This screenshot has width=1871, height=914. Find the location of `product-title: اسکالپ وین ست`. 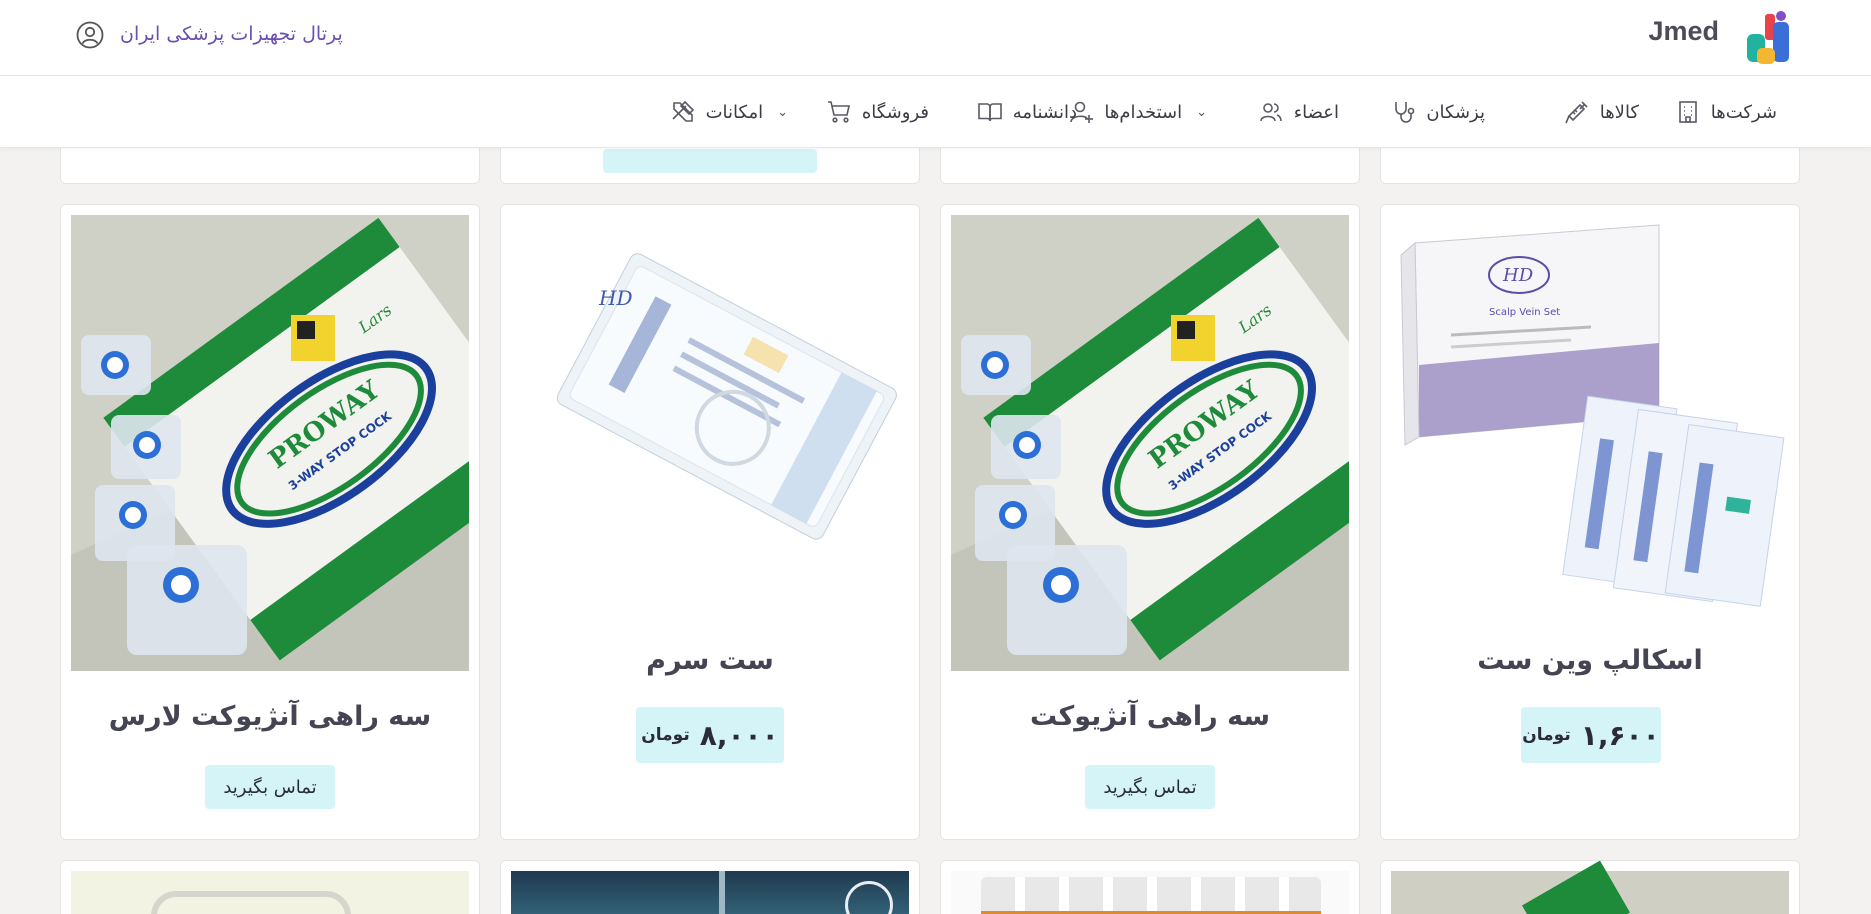

product-title: اسکالپ وین ست is located at coordinates (1590, 660).